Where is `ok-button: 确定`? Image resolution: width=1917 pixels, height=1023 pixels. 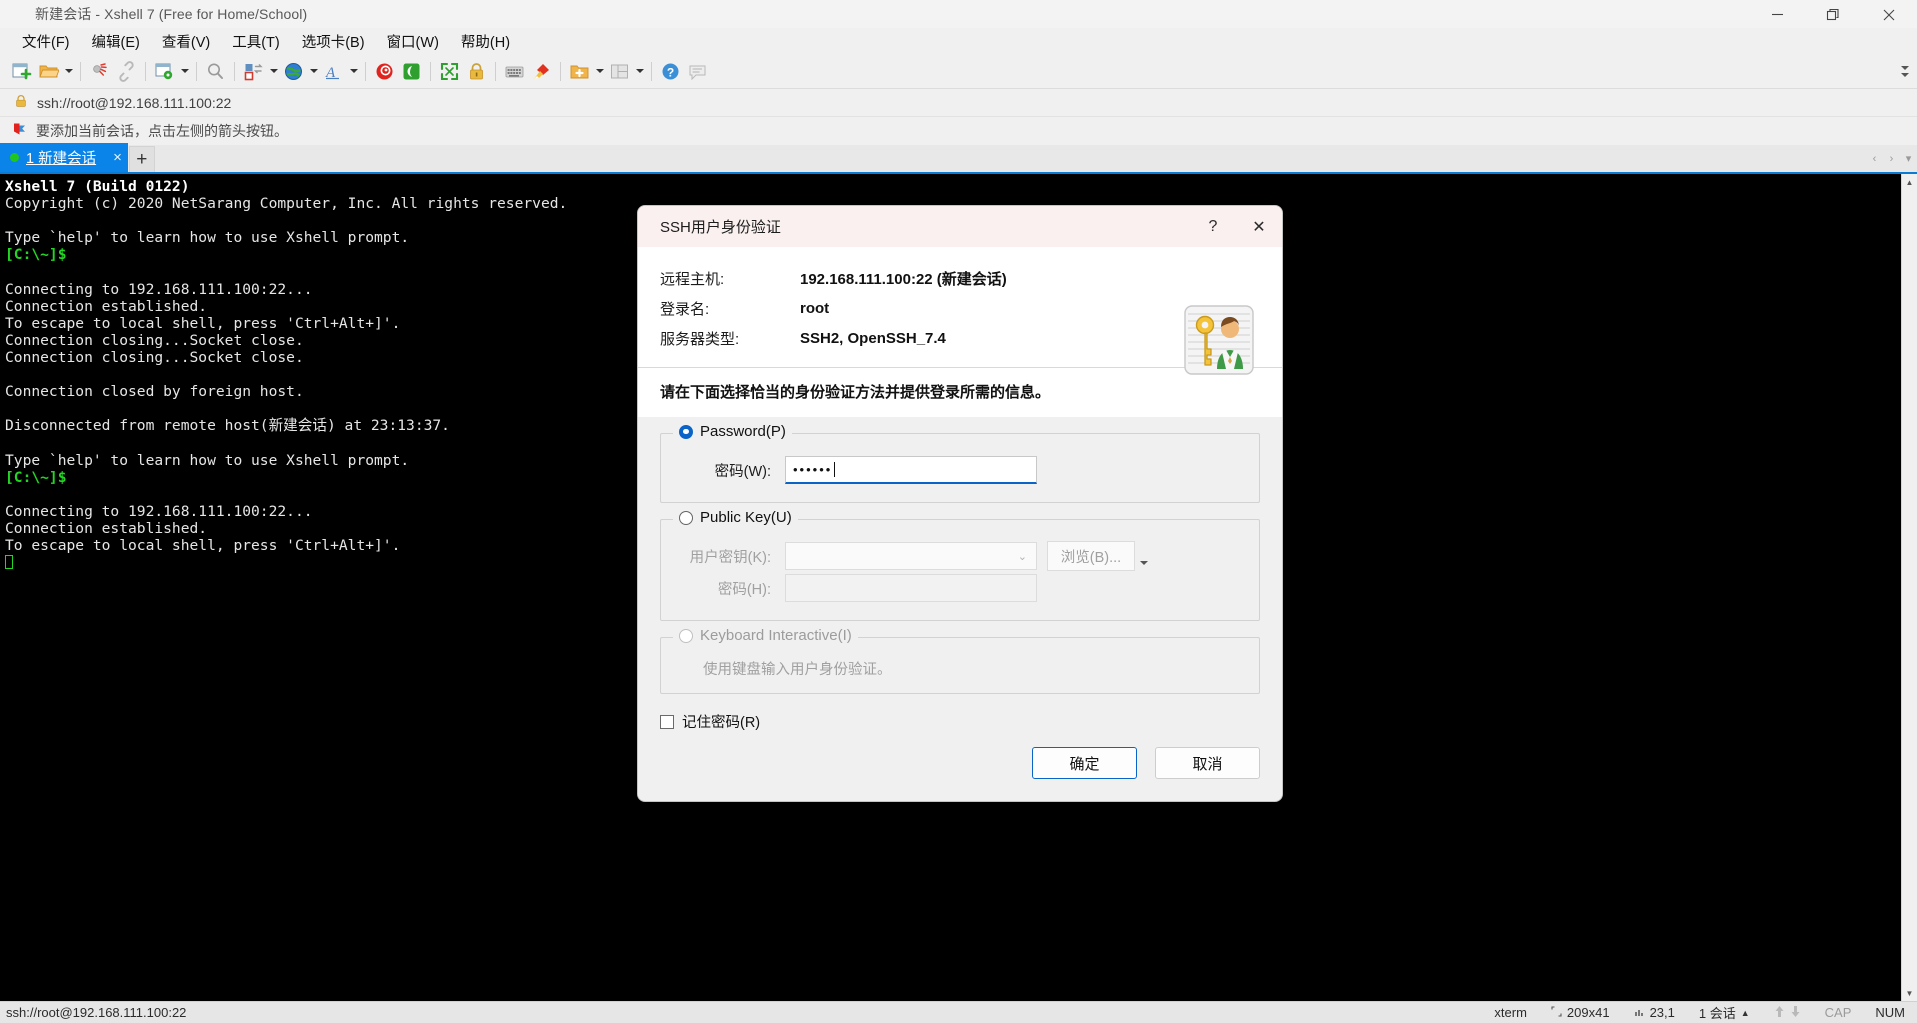 ok-button: 确定 is located at coordinates (1084, 763).